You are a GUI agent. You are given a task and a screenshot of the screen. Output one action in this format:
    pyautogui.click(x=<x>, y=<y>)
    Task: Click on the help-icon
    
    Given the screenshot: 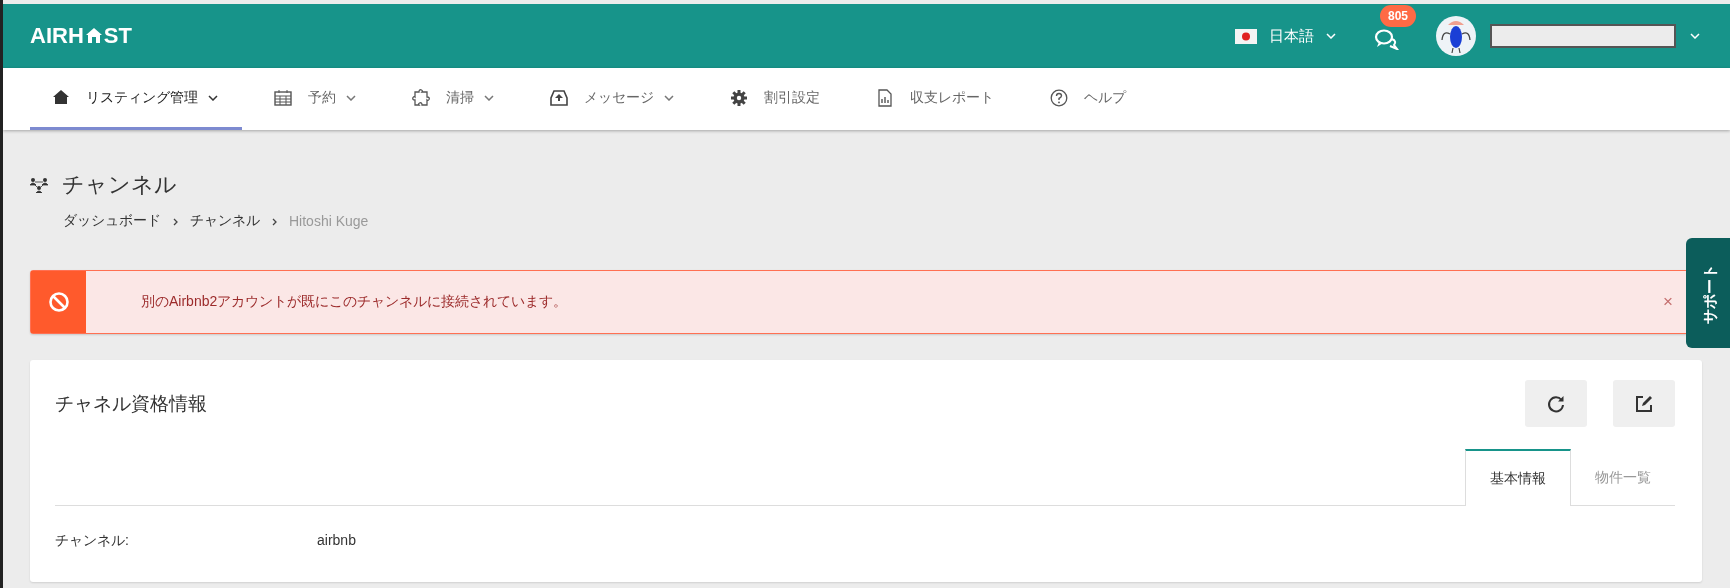 What is the action you would take?
    pyautogui.click(x=1059, y=97)
    